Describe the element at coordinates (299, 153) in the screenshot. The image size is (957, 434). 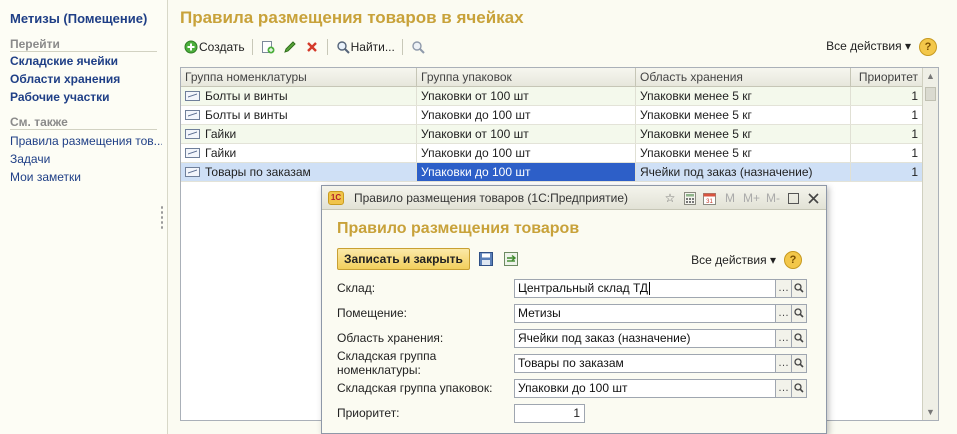
I see `cell-item-group: Гайки` at that location.